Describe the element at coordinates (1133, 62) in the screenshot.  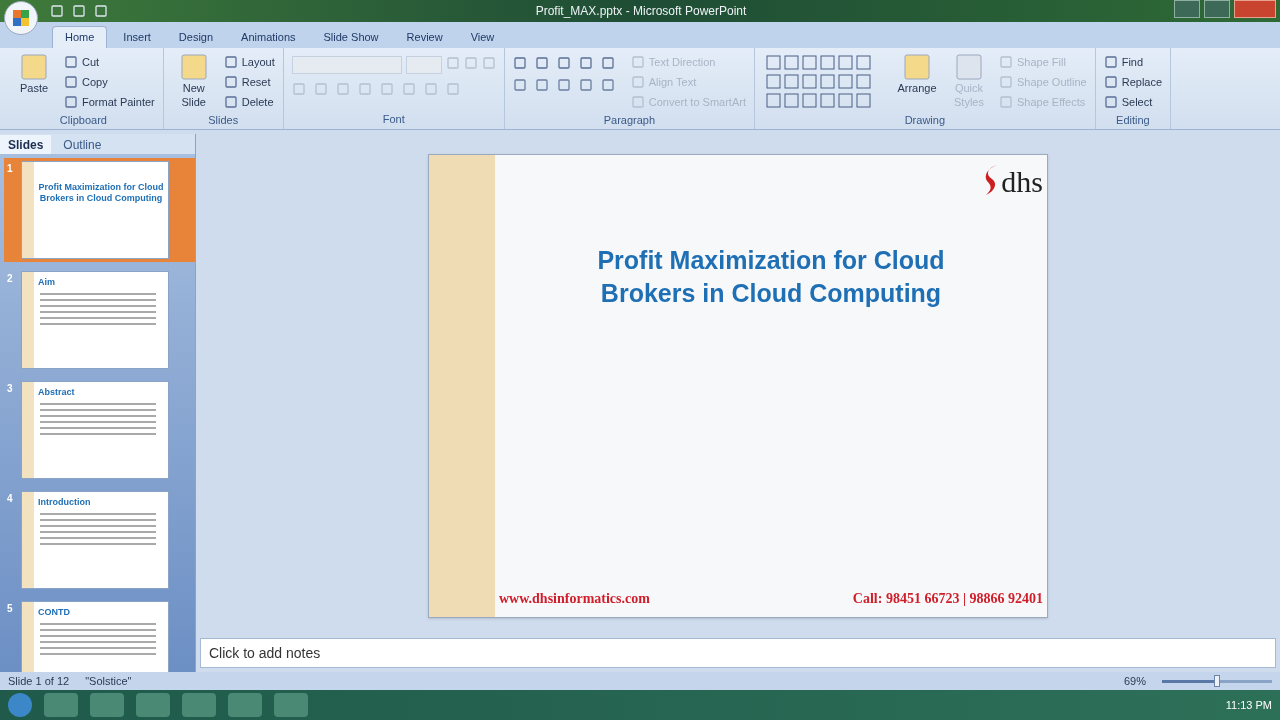
I see `ribbon-small-button: Find` at that location.